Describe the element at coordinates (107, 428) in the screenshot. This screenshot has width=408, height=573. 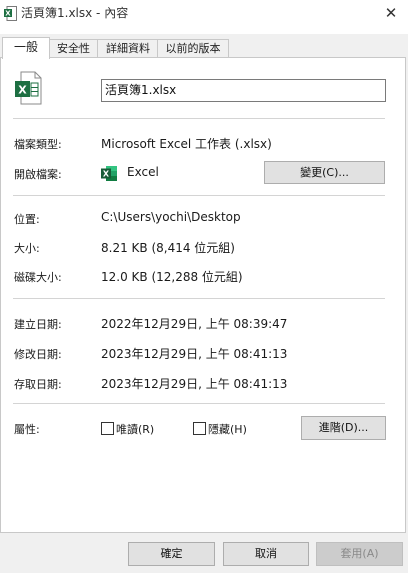
I see `readonly-checkbox` at that location.